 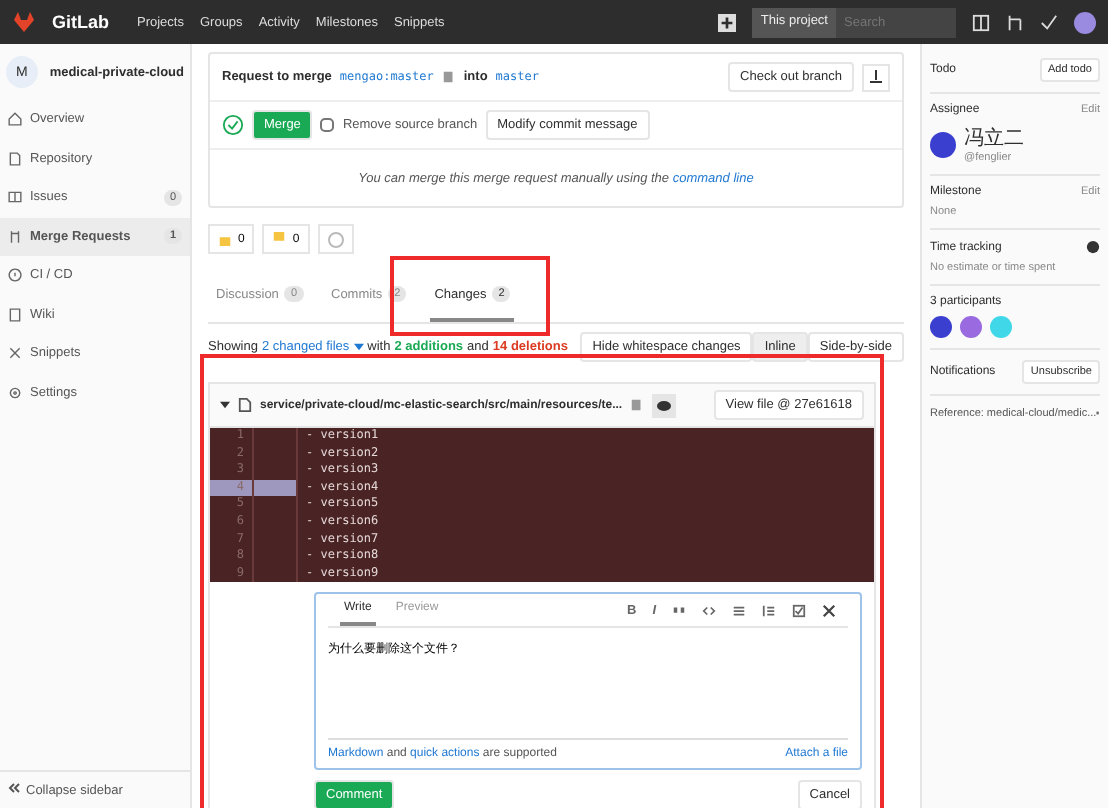 I want to click on assignee-avatar, so click(x=943, y=144).